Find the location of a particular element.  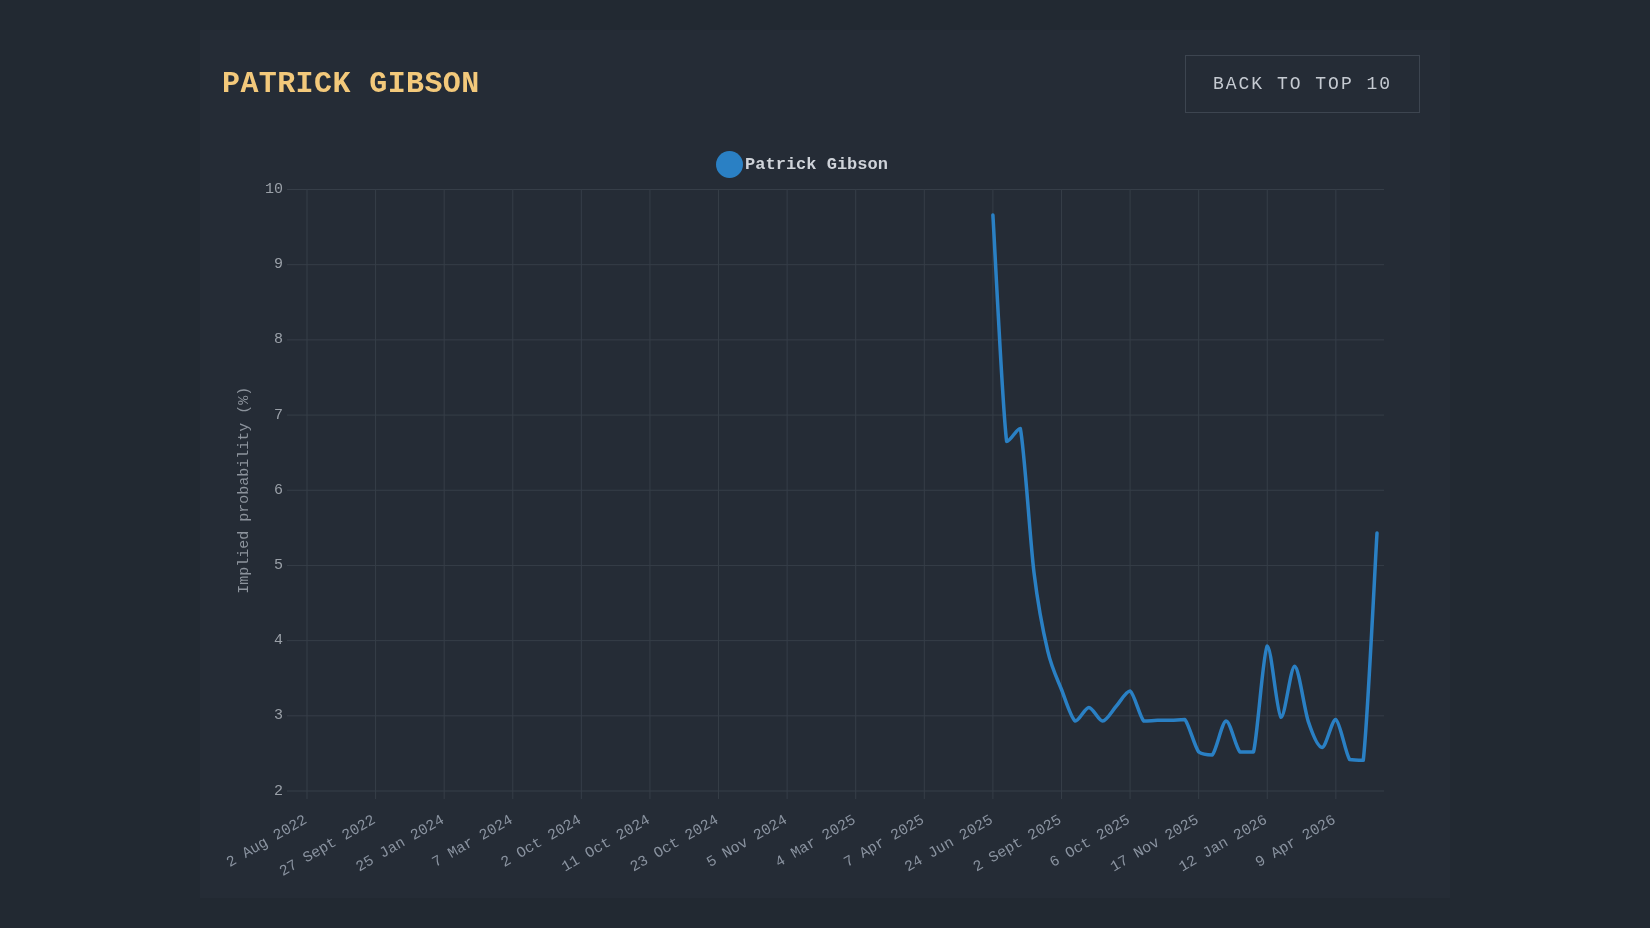

y-axis-label: 10 is located at coordinates (274, 189).